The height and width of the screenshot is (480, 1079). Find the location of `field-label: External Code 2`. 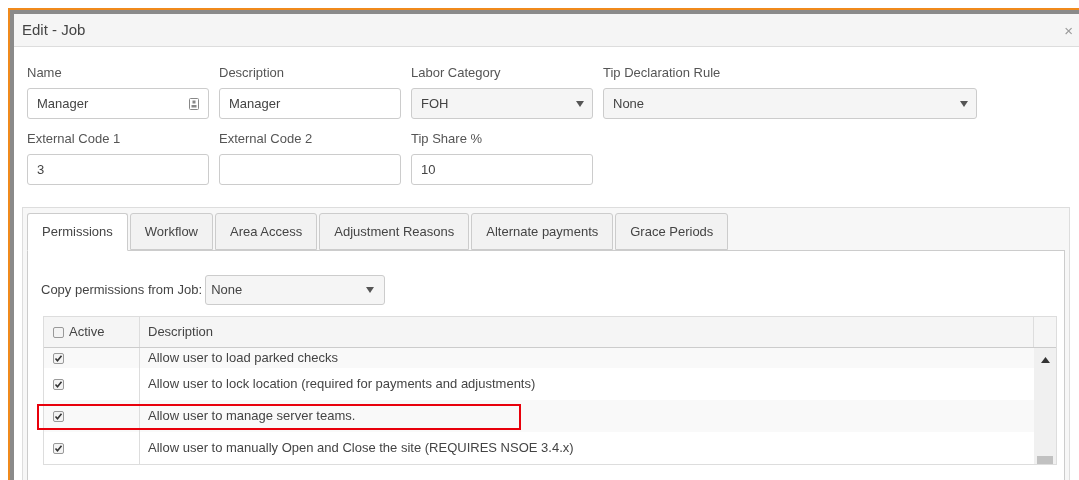

field-label: External Code 2 is located at coordinates (266, 138).